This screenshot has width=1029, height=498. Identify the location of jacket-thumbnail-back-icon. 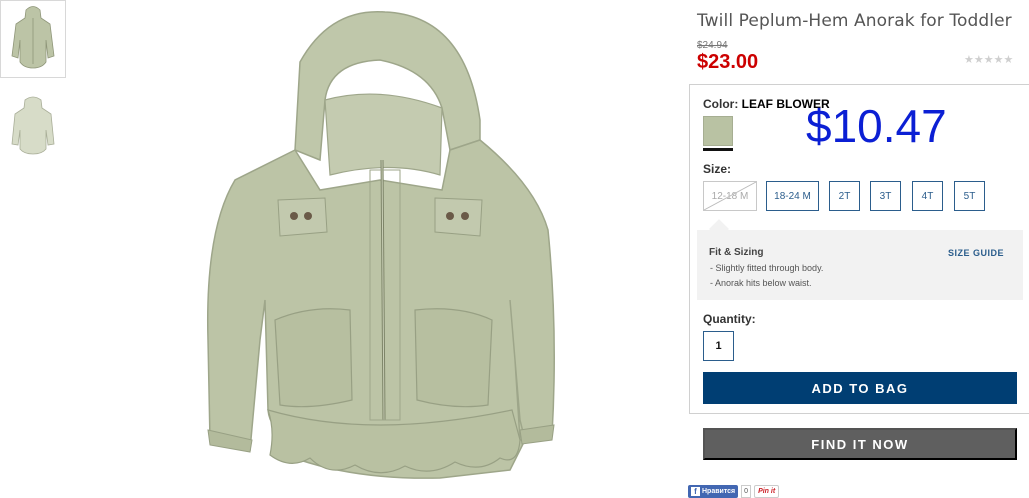
(33, 125).